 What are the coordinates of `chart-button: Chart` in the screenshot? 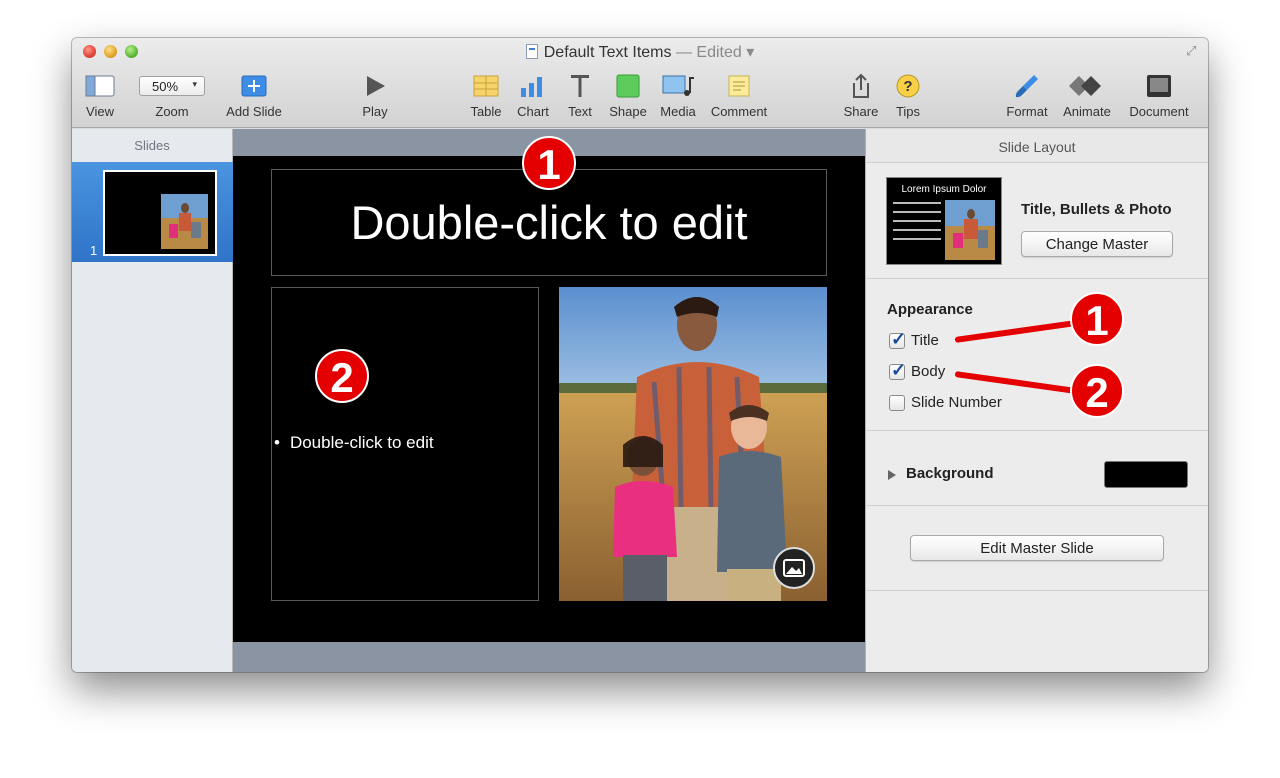 It's located at (533, 95).